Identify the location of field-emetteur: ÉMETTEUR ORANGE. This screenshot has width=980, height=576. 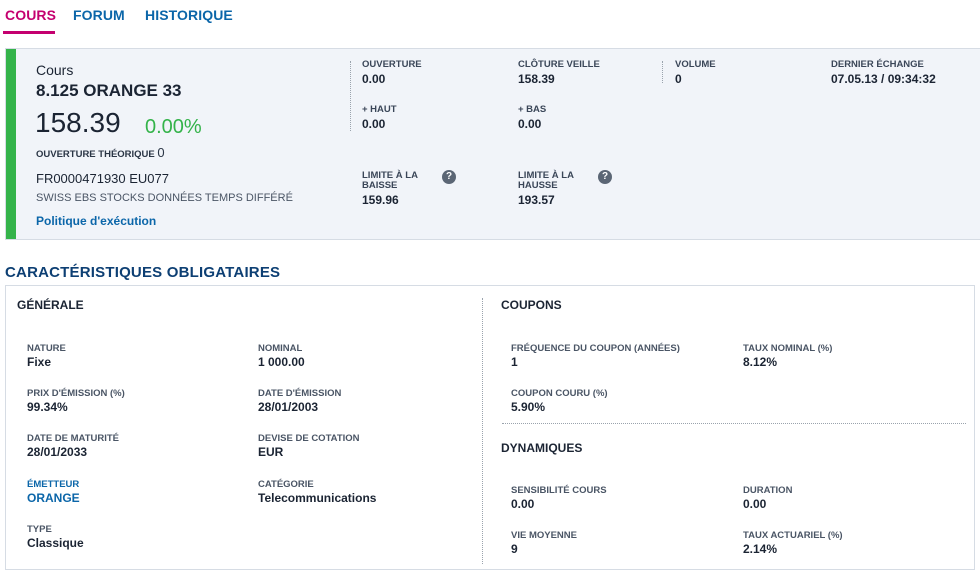
(53, 492).